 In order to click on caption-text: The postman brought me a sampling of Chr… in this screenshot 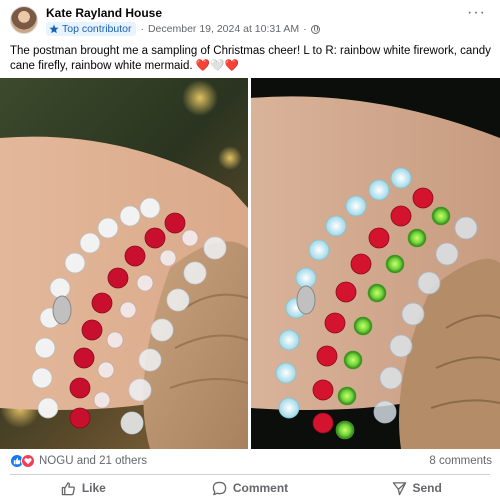, I will do `click(250, 58)`.